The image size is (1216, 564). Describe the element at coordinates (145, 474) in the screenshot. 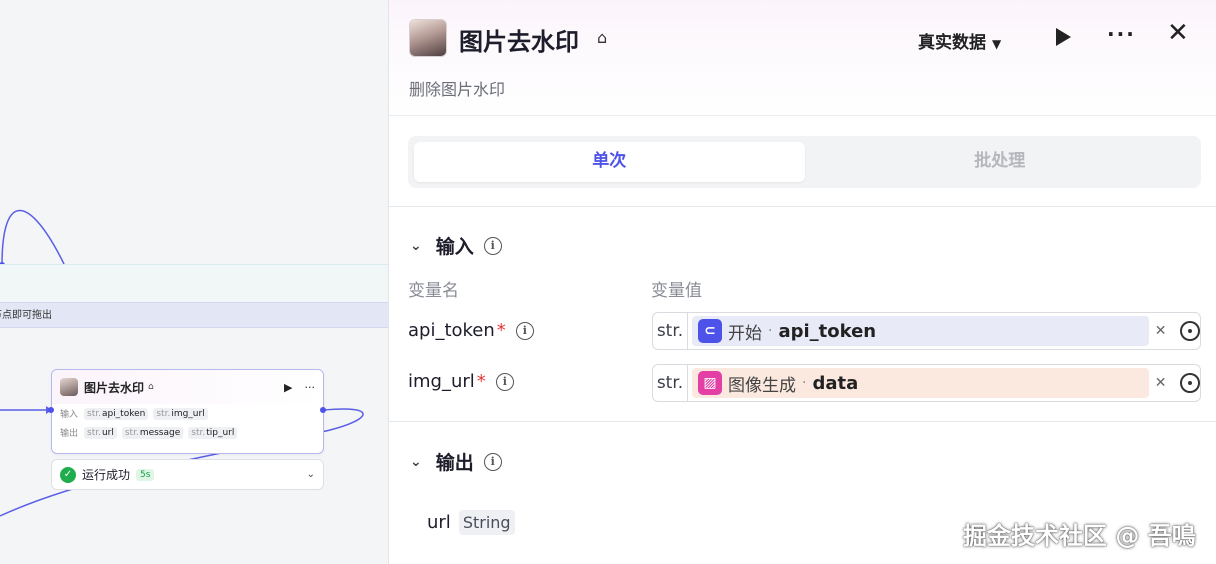

I see `run-duration-badge: 5s` at that location.